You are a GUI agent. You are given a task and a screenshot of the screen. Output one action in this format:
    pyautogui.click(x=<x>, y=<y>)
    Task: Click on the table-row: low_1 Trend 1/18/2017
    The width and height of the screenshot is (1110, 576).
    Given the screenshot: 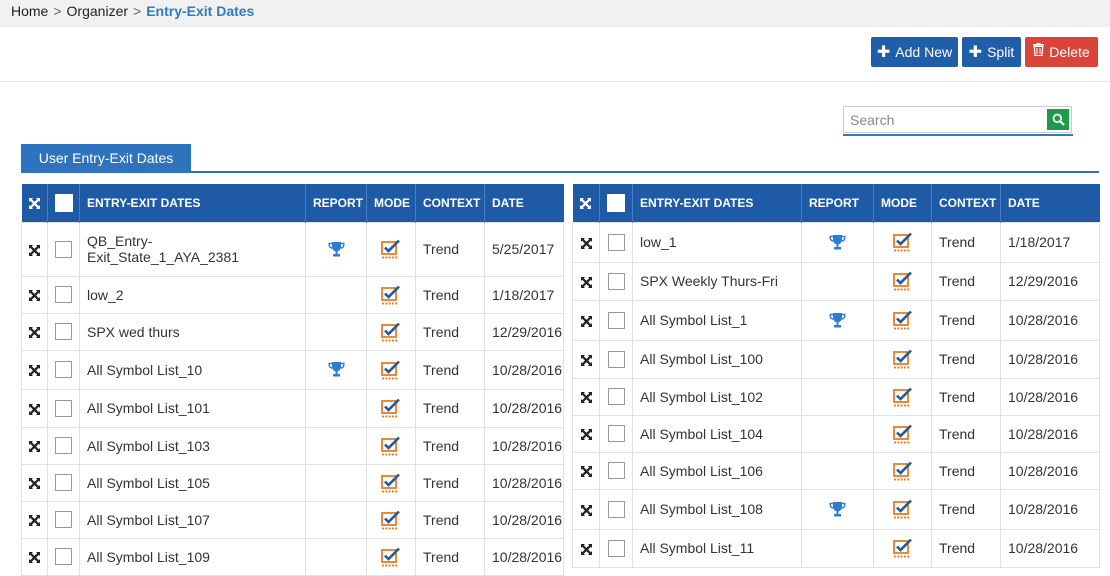 What is the action you would take?
    pyautogui.click(x=836, y=242)
    